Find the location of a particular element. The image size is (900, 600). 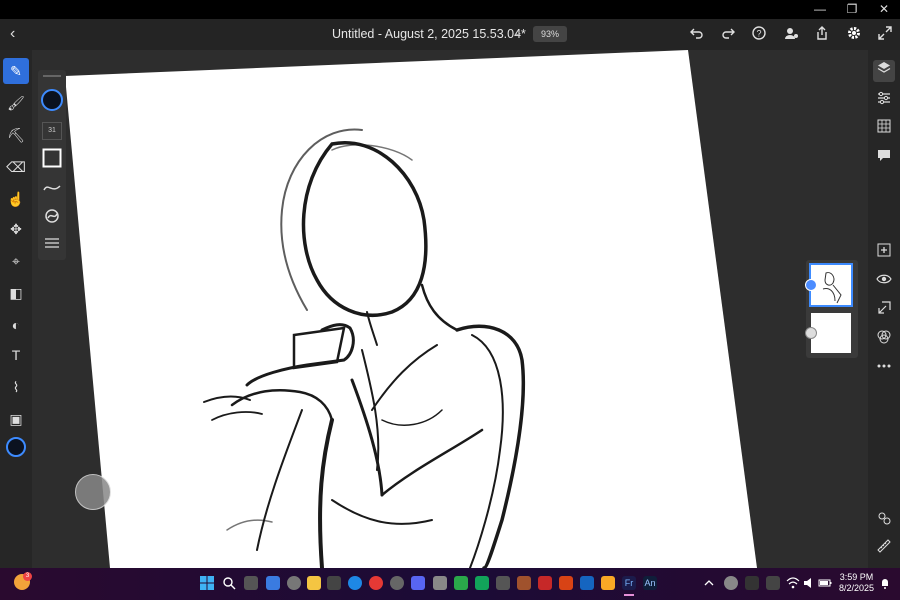

layer-thumbnail-background is located at coordinates (828, 333).